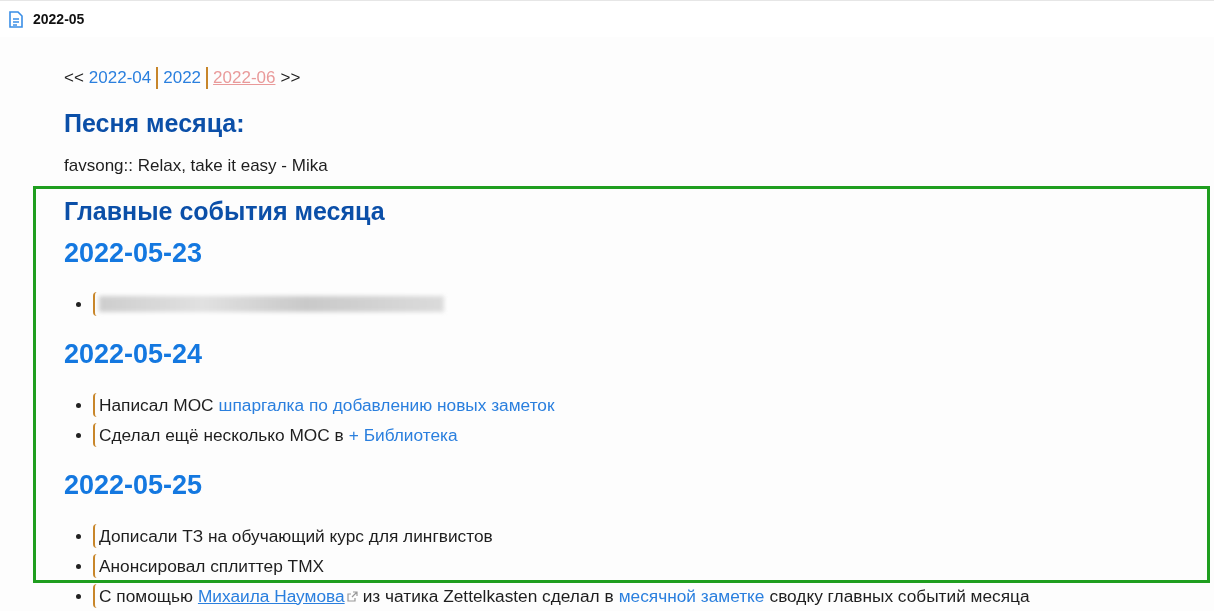 Image resolution: width=1214 pixels, height=611 pixels. Describe the element at coordinates (488, 596) in the screenshot. I see `item-text: из чатика Zettelkasten сделал в` at that location.